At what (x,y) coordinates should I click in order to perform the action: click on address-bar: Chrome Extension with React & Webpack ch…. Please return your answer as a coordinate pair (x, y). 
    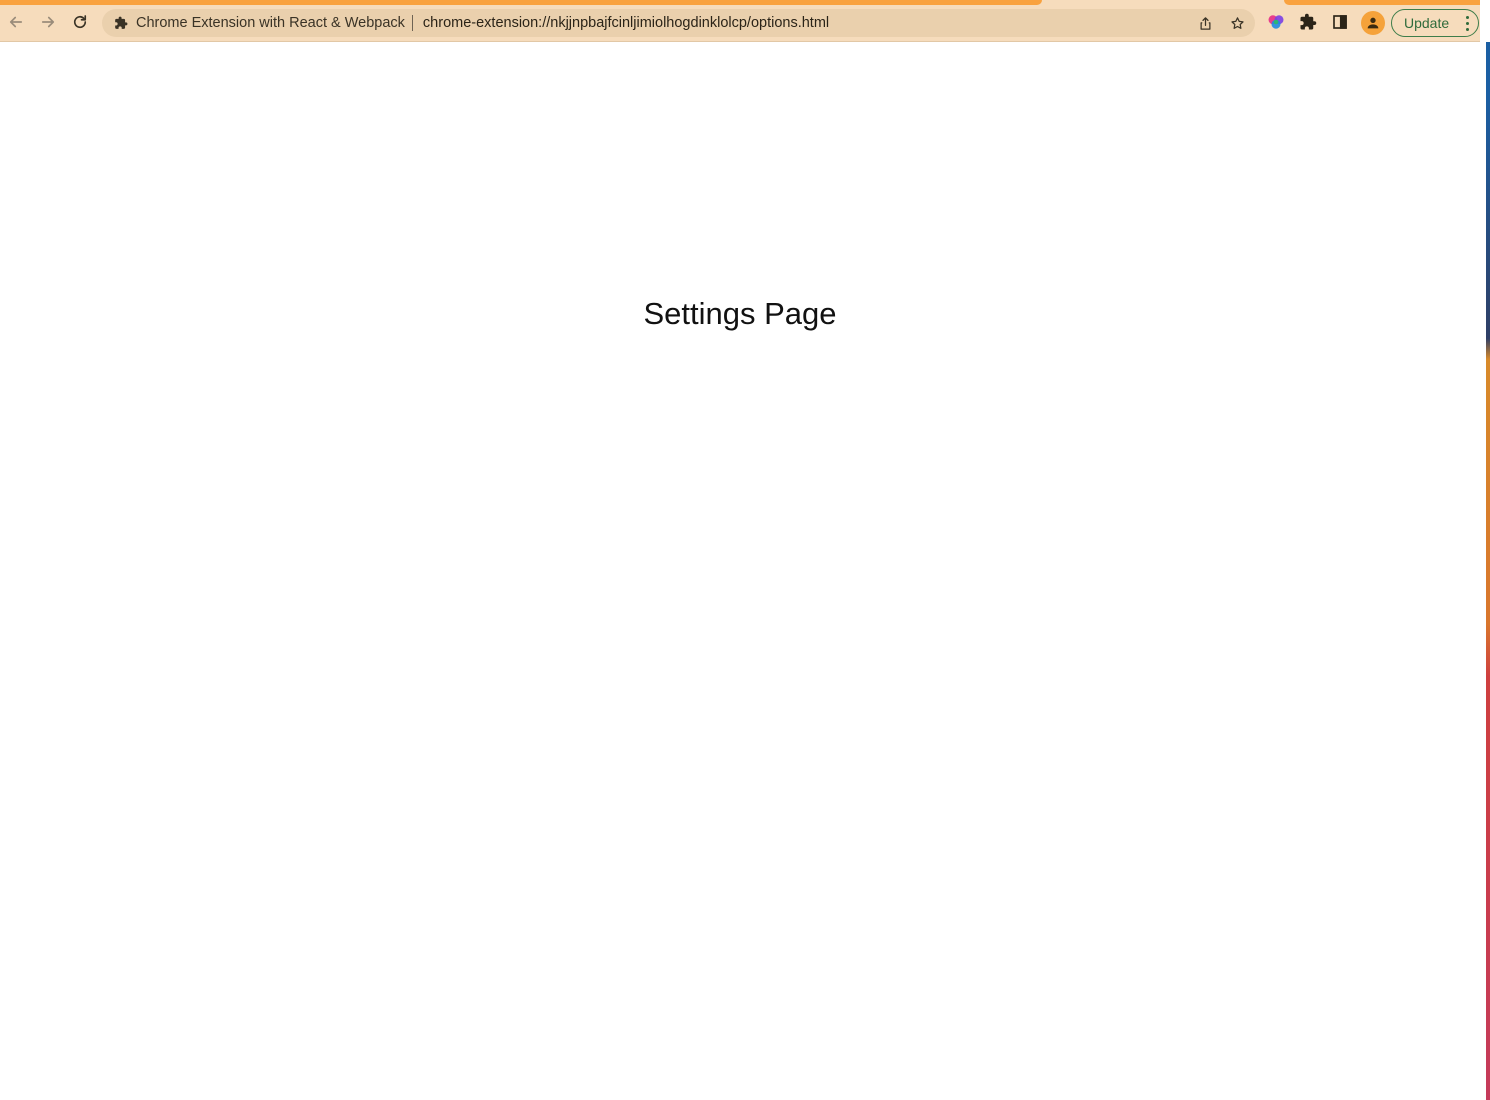
    Looking at the image, I should click on (678, 23).